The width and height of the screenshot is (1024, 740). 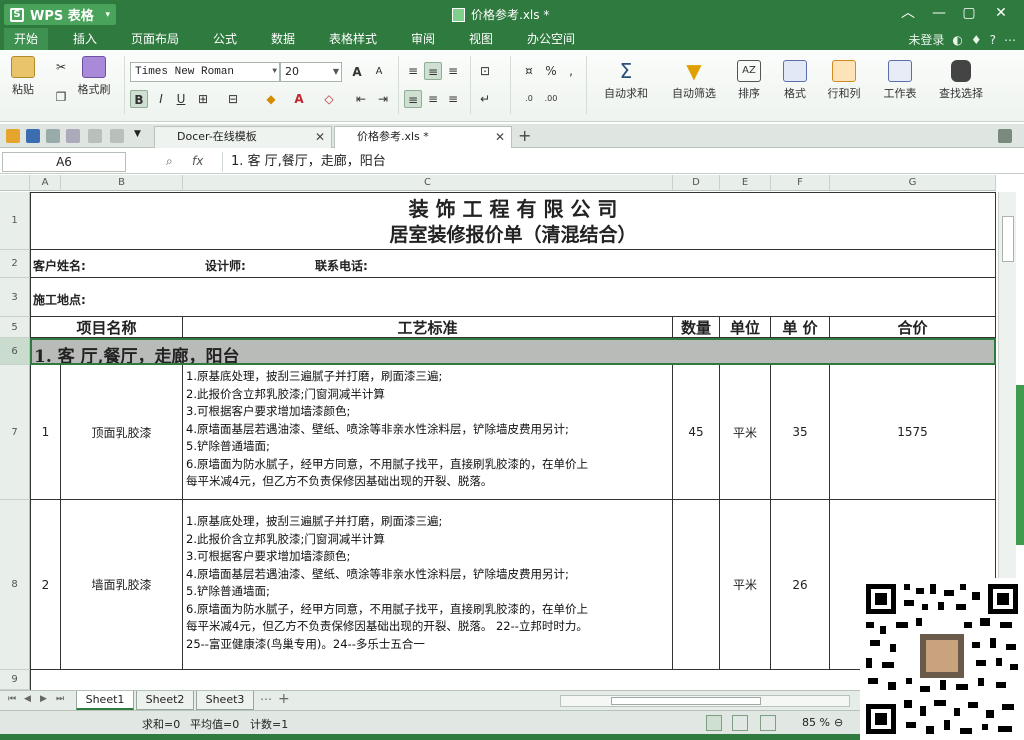 What do you see at coordinates (844, 80) in the screenshot?
I see `rows-cols-button: 行和列` at bounding box center [844, 80].